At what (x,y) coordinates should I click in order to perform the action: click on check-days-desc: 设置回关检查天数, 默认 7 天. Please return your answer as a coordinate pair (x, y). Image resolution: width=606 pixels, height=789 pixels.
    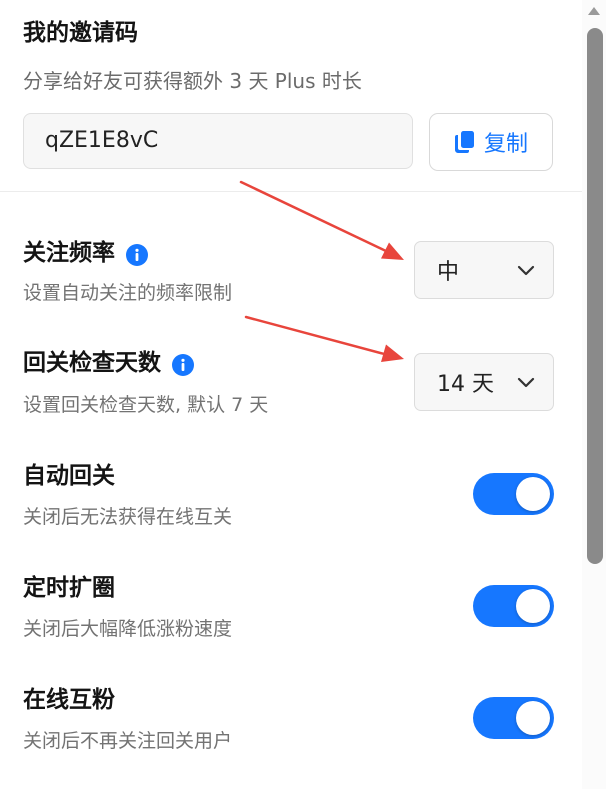
    Looking at the image, I should click on (146, 405).